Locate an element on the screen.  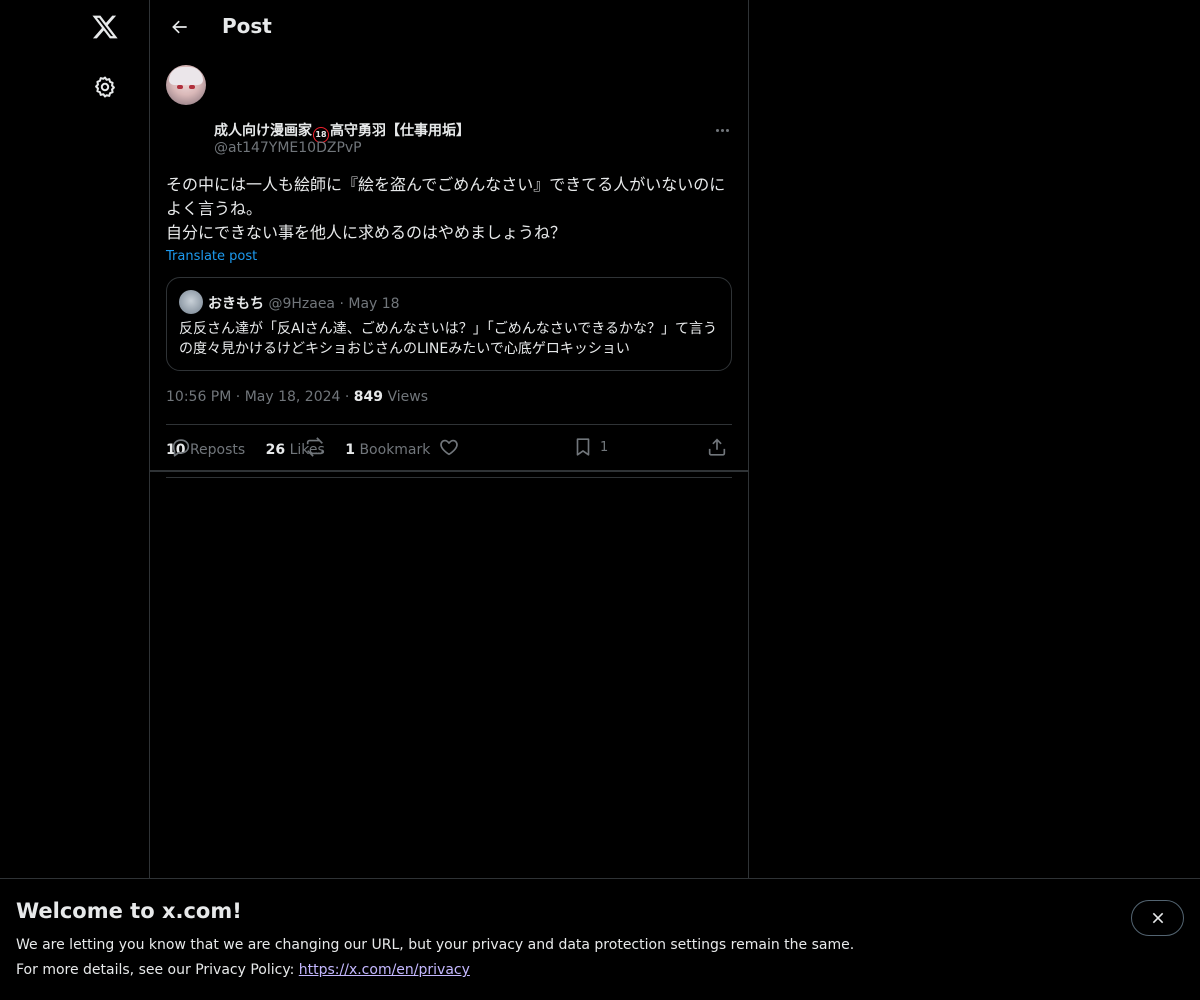
settings-gear-icon is located at coordinates (105, 87).